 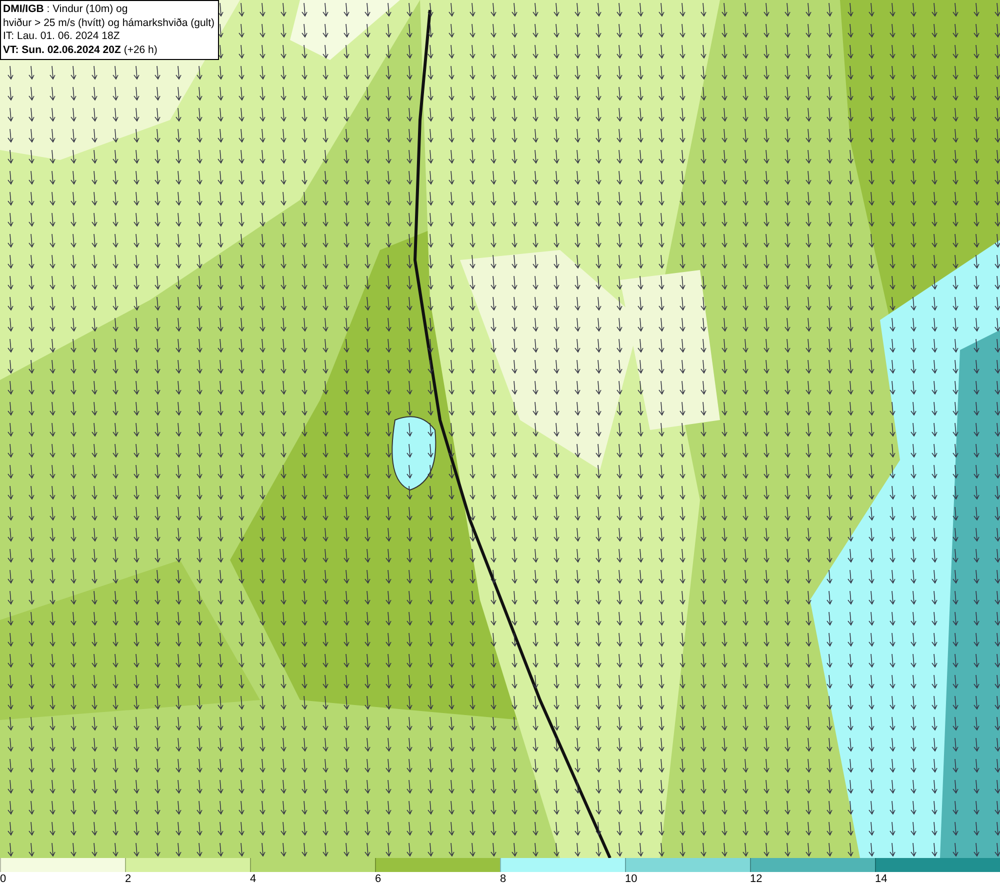 I want to click on legend-label: 14, so click(x=881, y=879).